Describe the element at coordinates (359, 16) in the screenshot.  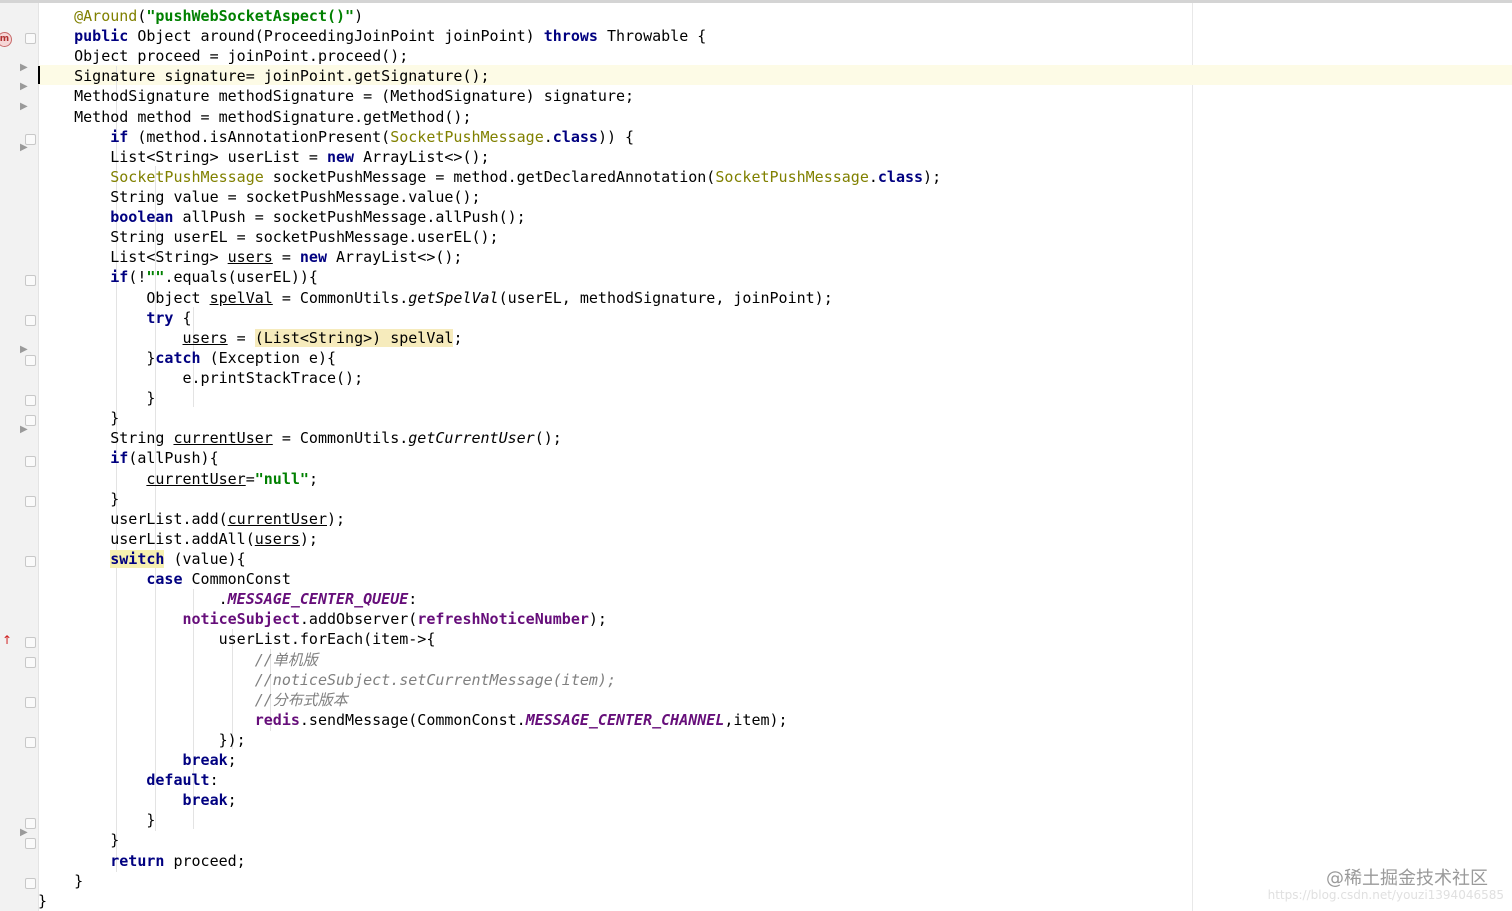
I see `code-text: )` at that location.